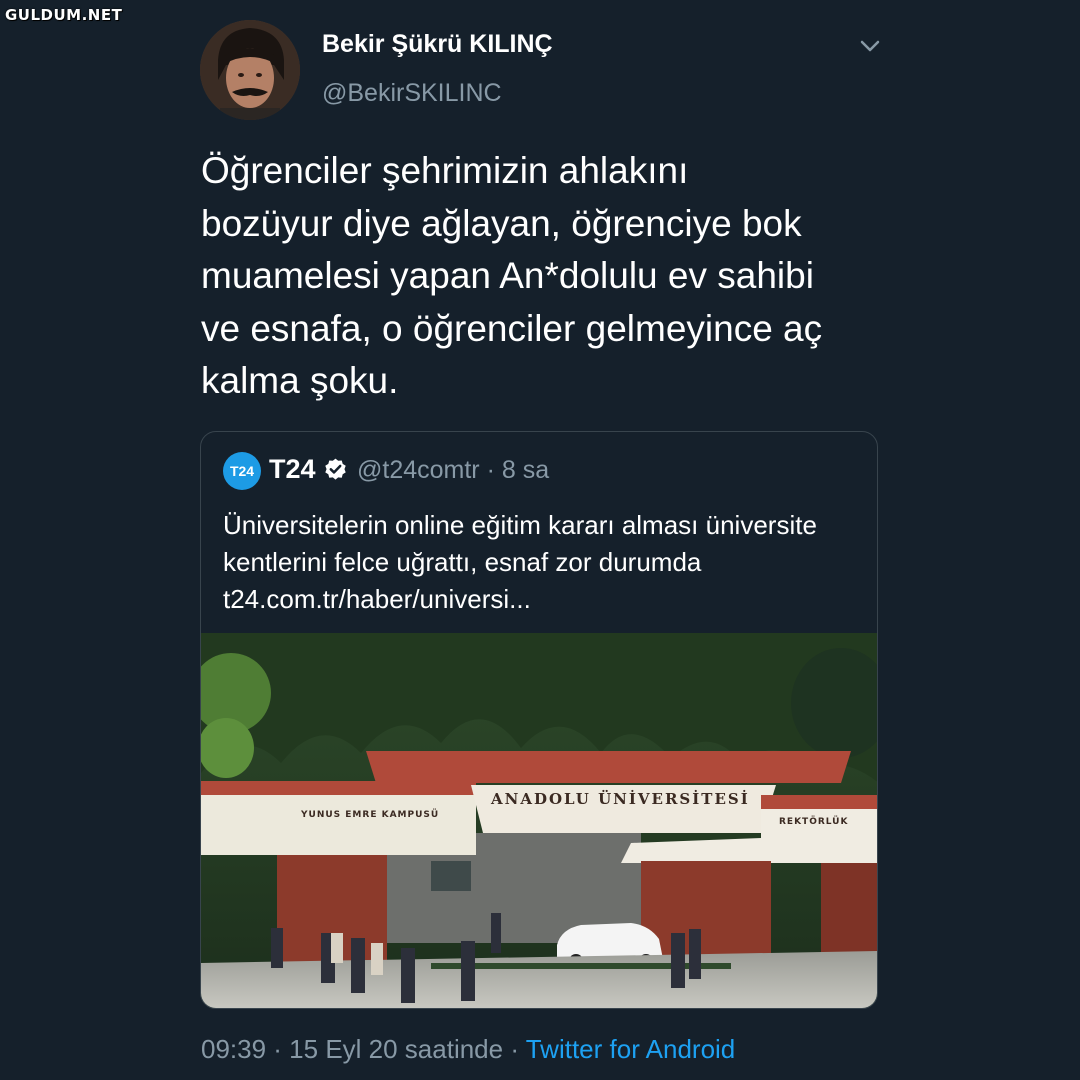  Describe the element at coordinates (363, 1049) in the screenshot. I see `tweet-timestamp: 09:39 · 15 Eyl 20 saatinde ·` at that location.